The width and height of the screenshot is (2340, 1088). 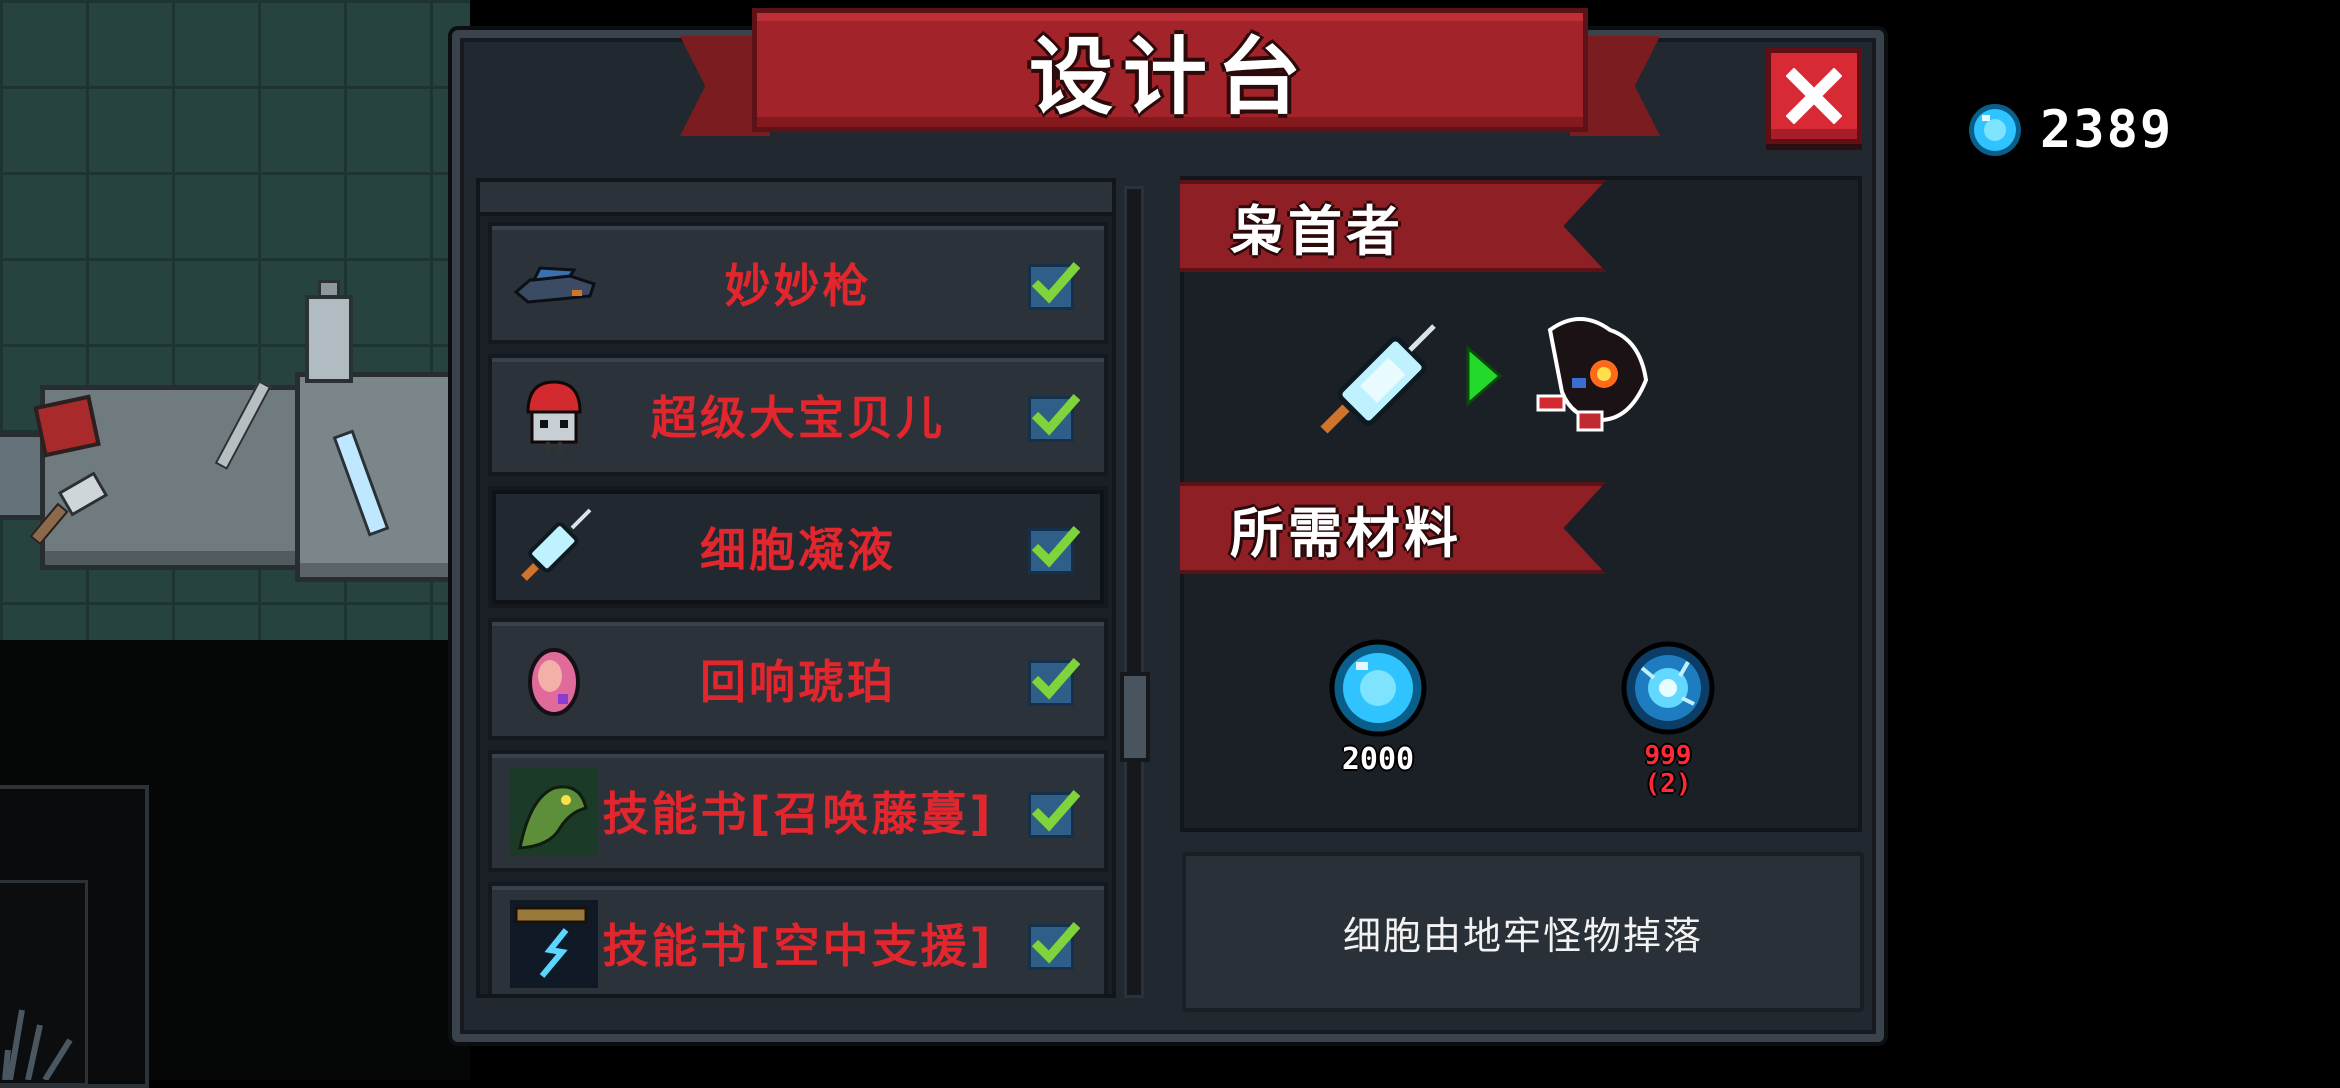 What do you see at coordinates (20, 476) in the screenshot?
I see `workbench-edge` at bounding box center [20, 476].